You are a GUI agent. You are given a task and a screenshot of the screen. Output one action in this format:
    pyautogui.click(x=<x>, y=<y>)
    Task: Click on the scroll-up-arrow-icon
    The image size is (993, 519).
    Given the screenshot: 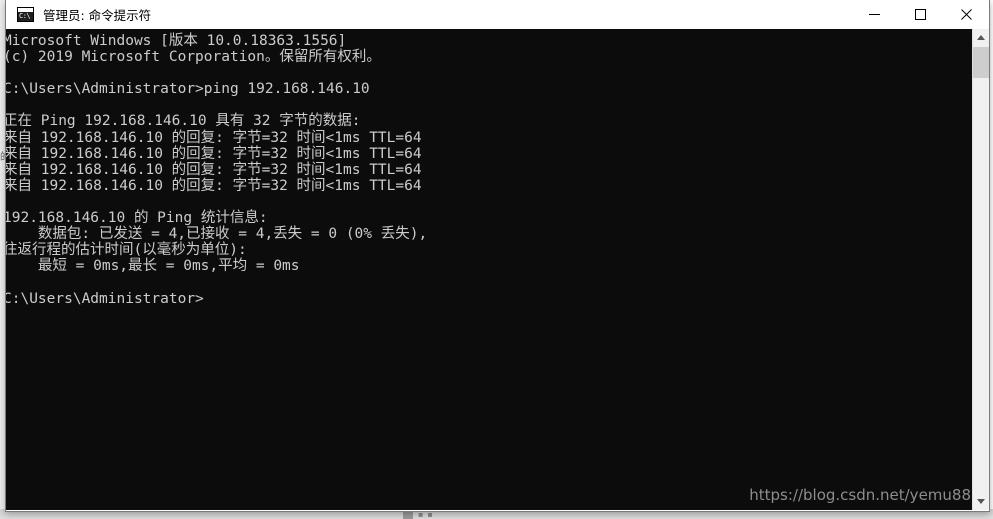 What is the action you would take?
    pyautogui.click(x=981, y=37)
    